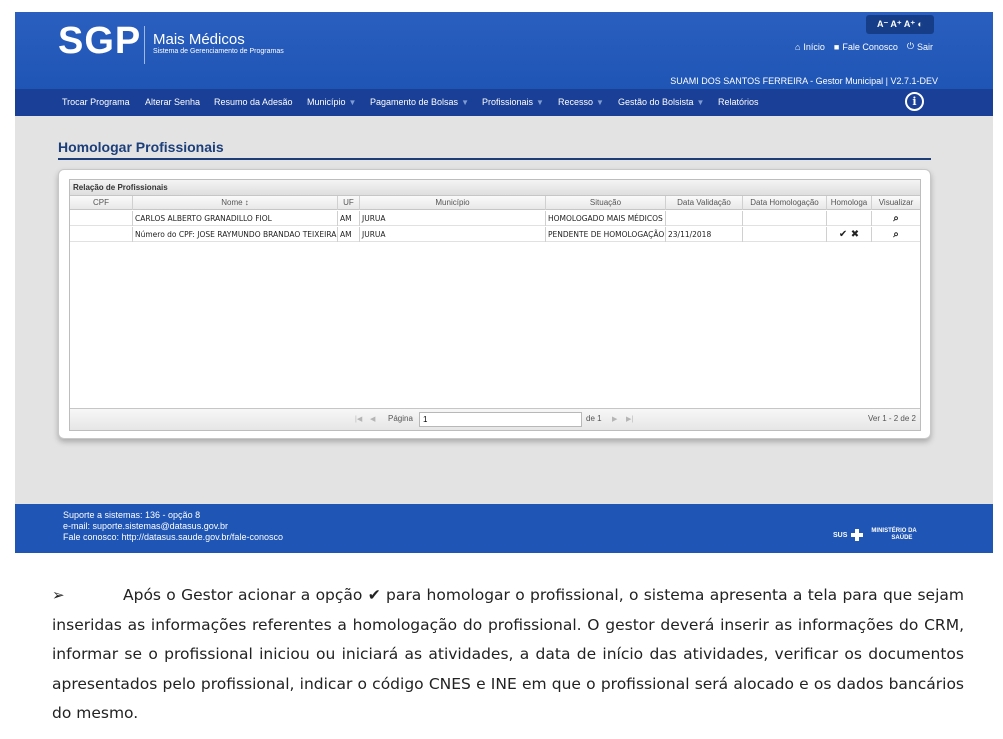 The image size is (1003, 739). Describe the element at coordinates (849, 203) in the screenshot. I see `col-header-homologa: Homologa` at that location.